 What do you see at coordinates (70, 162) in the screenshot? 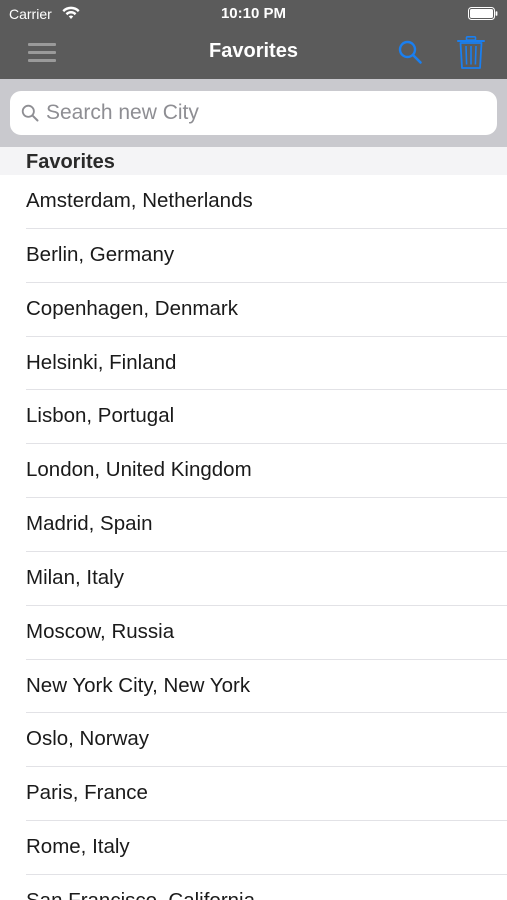
I see `section-title: Favorites` at bounding box center [70, 162].